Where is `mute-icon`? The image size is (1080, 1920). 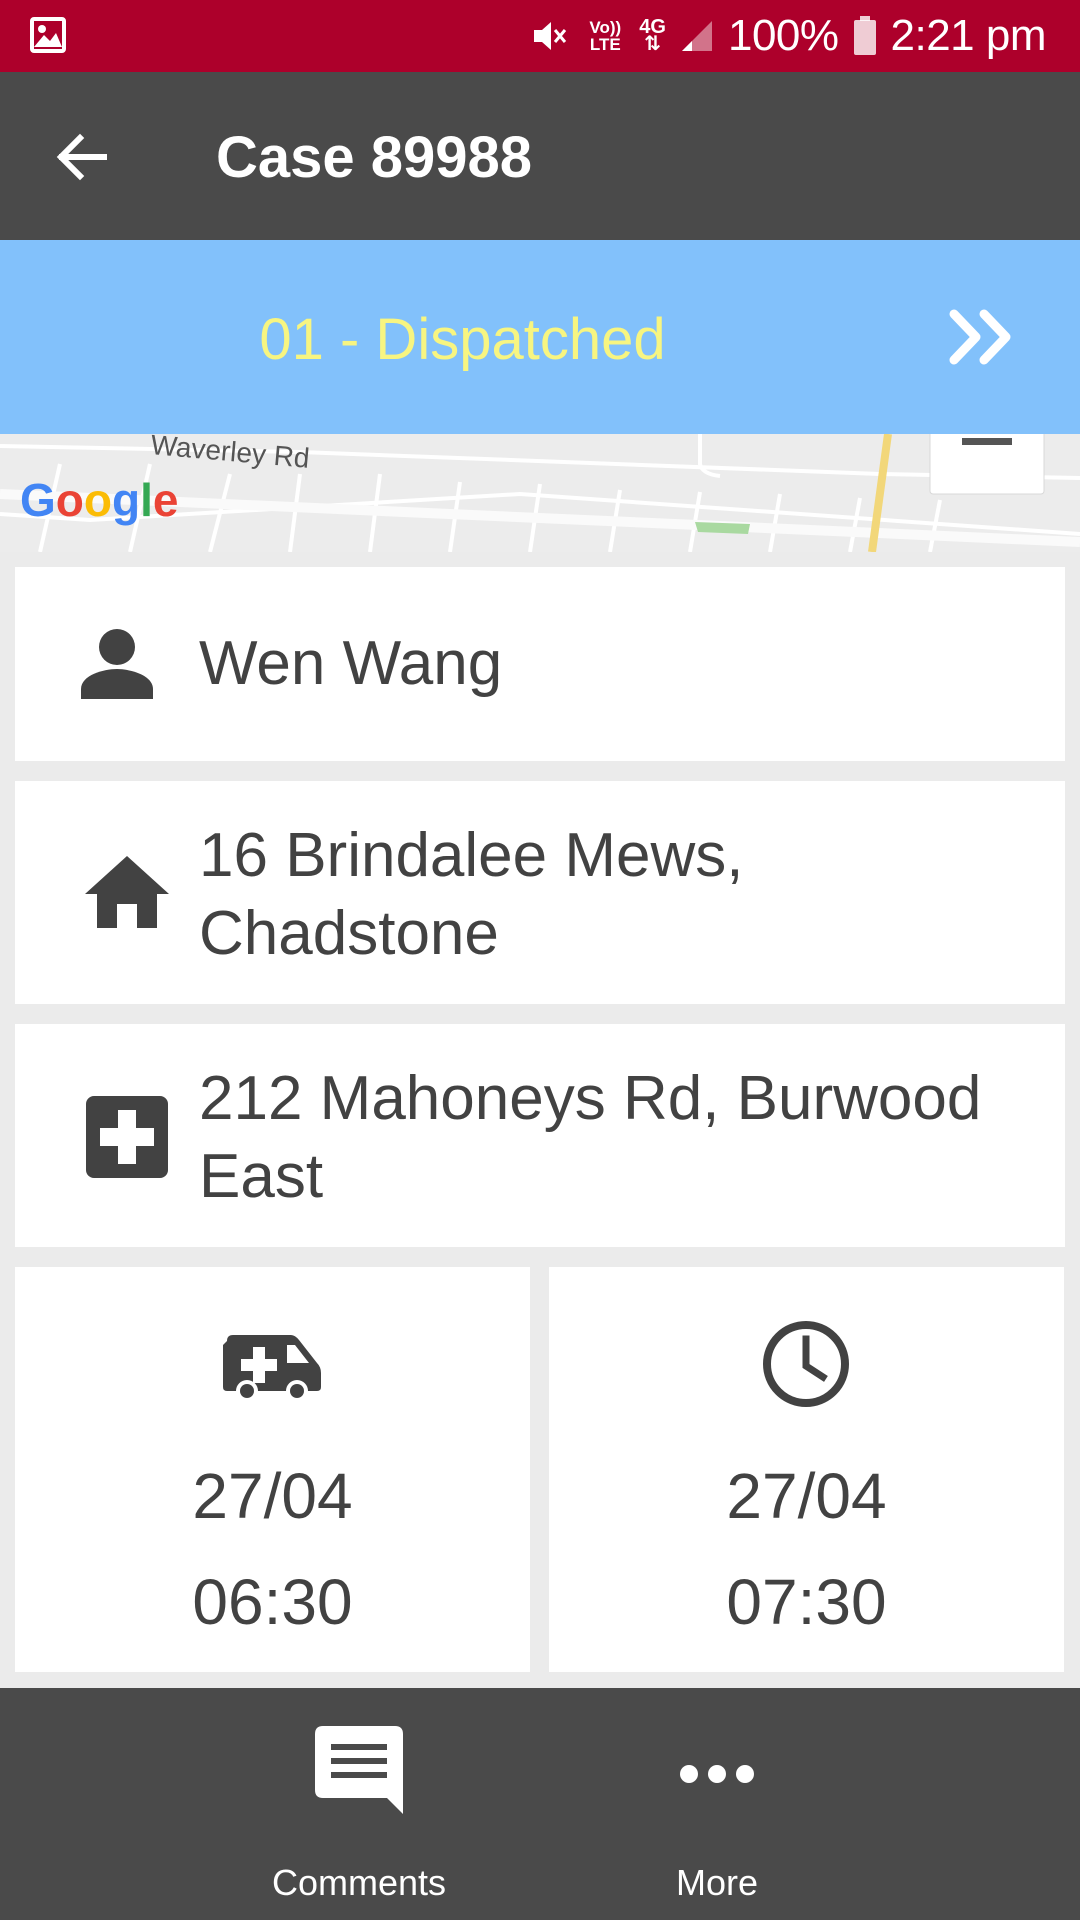
mute-icon is located at coordinates (550, 36).